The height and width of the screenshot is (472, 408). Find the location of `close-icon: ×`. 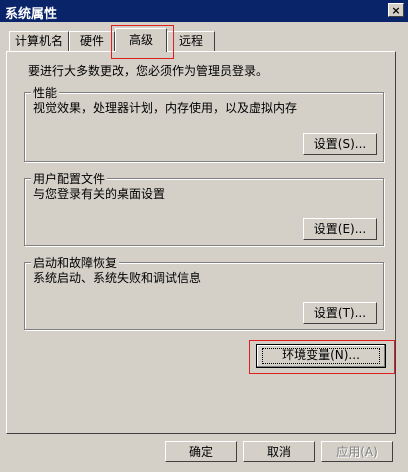

close-icon: × is located at coordinates (396, 10).